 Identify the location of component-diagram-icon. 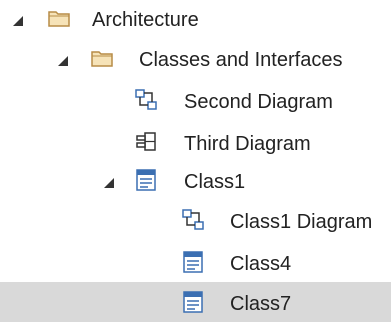
(146, 142).